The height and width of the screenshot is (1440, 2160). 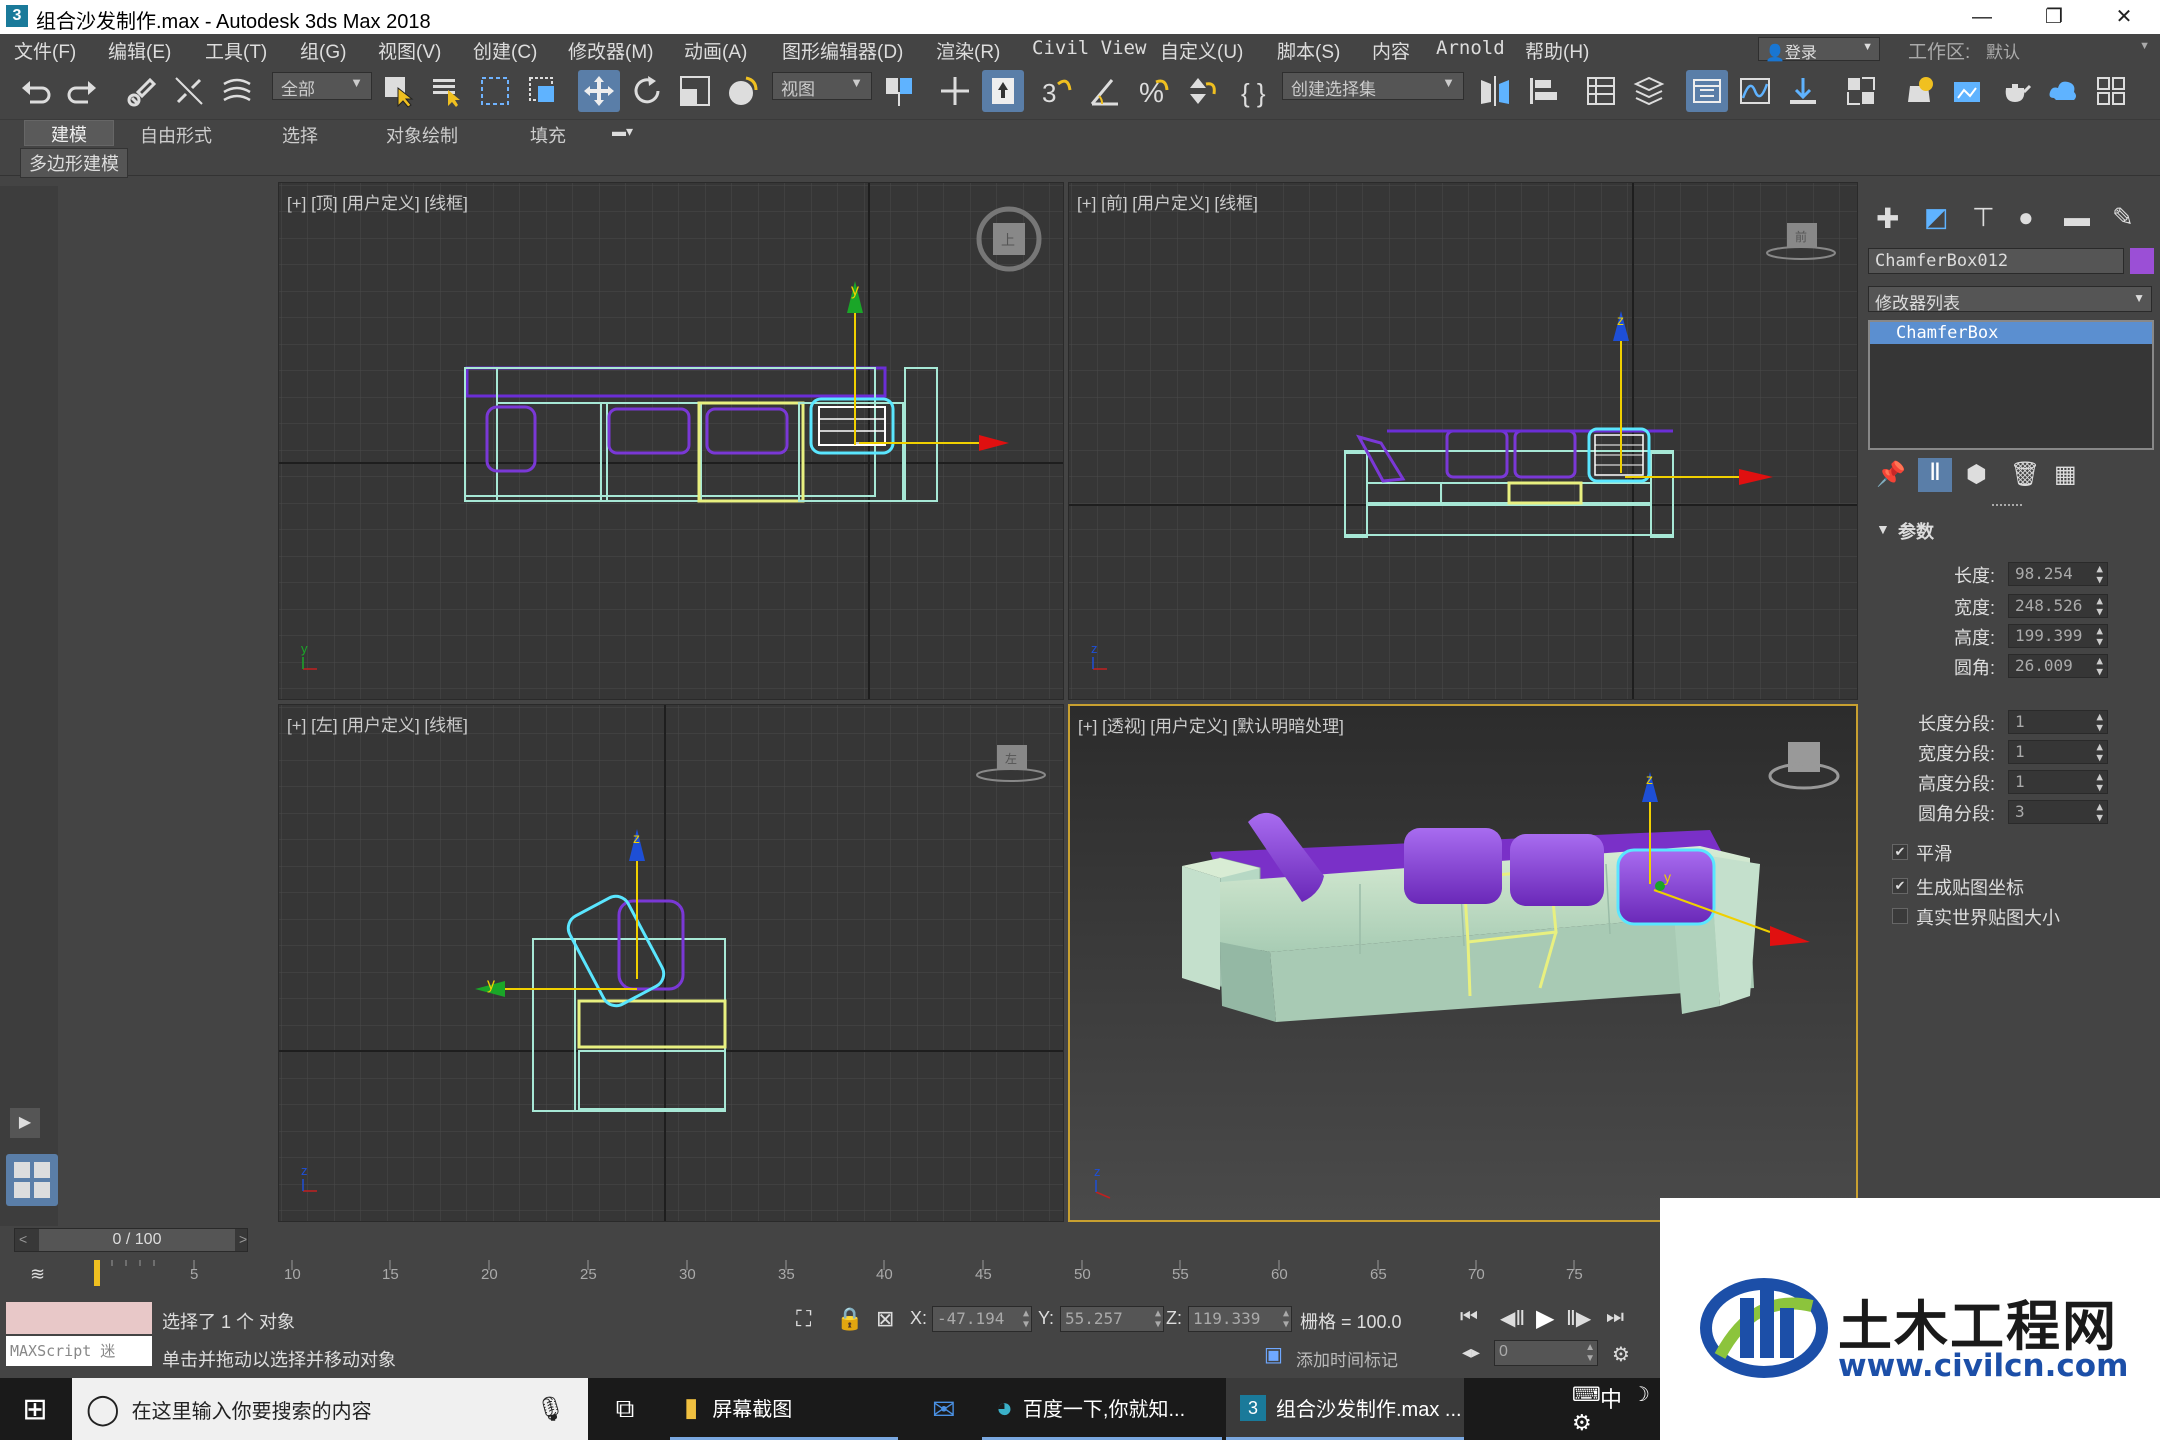 I want to click on create-tab-icon: ✚, so click(x=1887, y=218).